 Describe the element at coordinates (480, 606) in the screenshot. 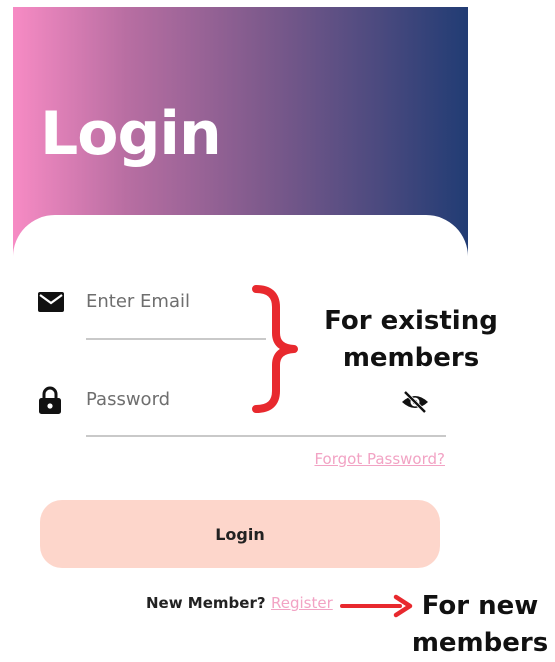

I see `annotation-new-line1: For new` at that location.